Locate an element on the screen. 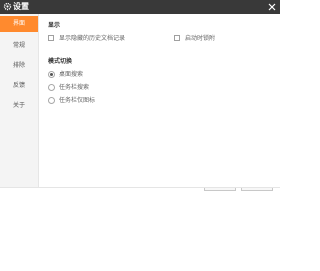 The height and width of the screenshot is (271, 320). footer-button-left is located at coordinates (220, 189).